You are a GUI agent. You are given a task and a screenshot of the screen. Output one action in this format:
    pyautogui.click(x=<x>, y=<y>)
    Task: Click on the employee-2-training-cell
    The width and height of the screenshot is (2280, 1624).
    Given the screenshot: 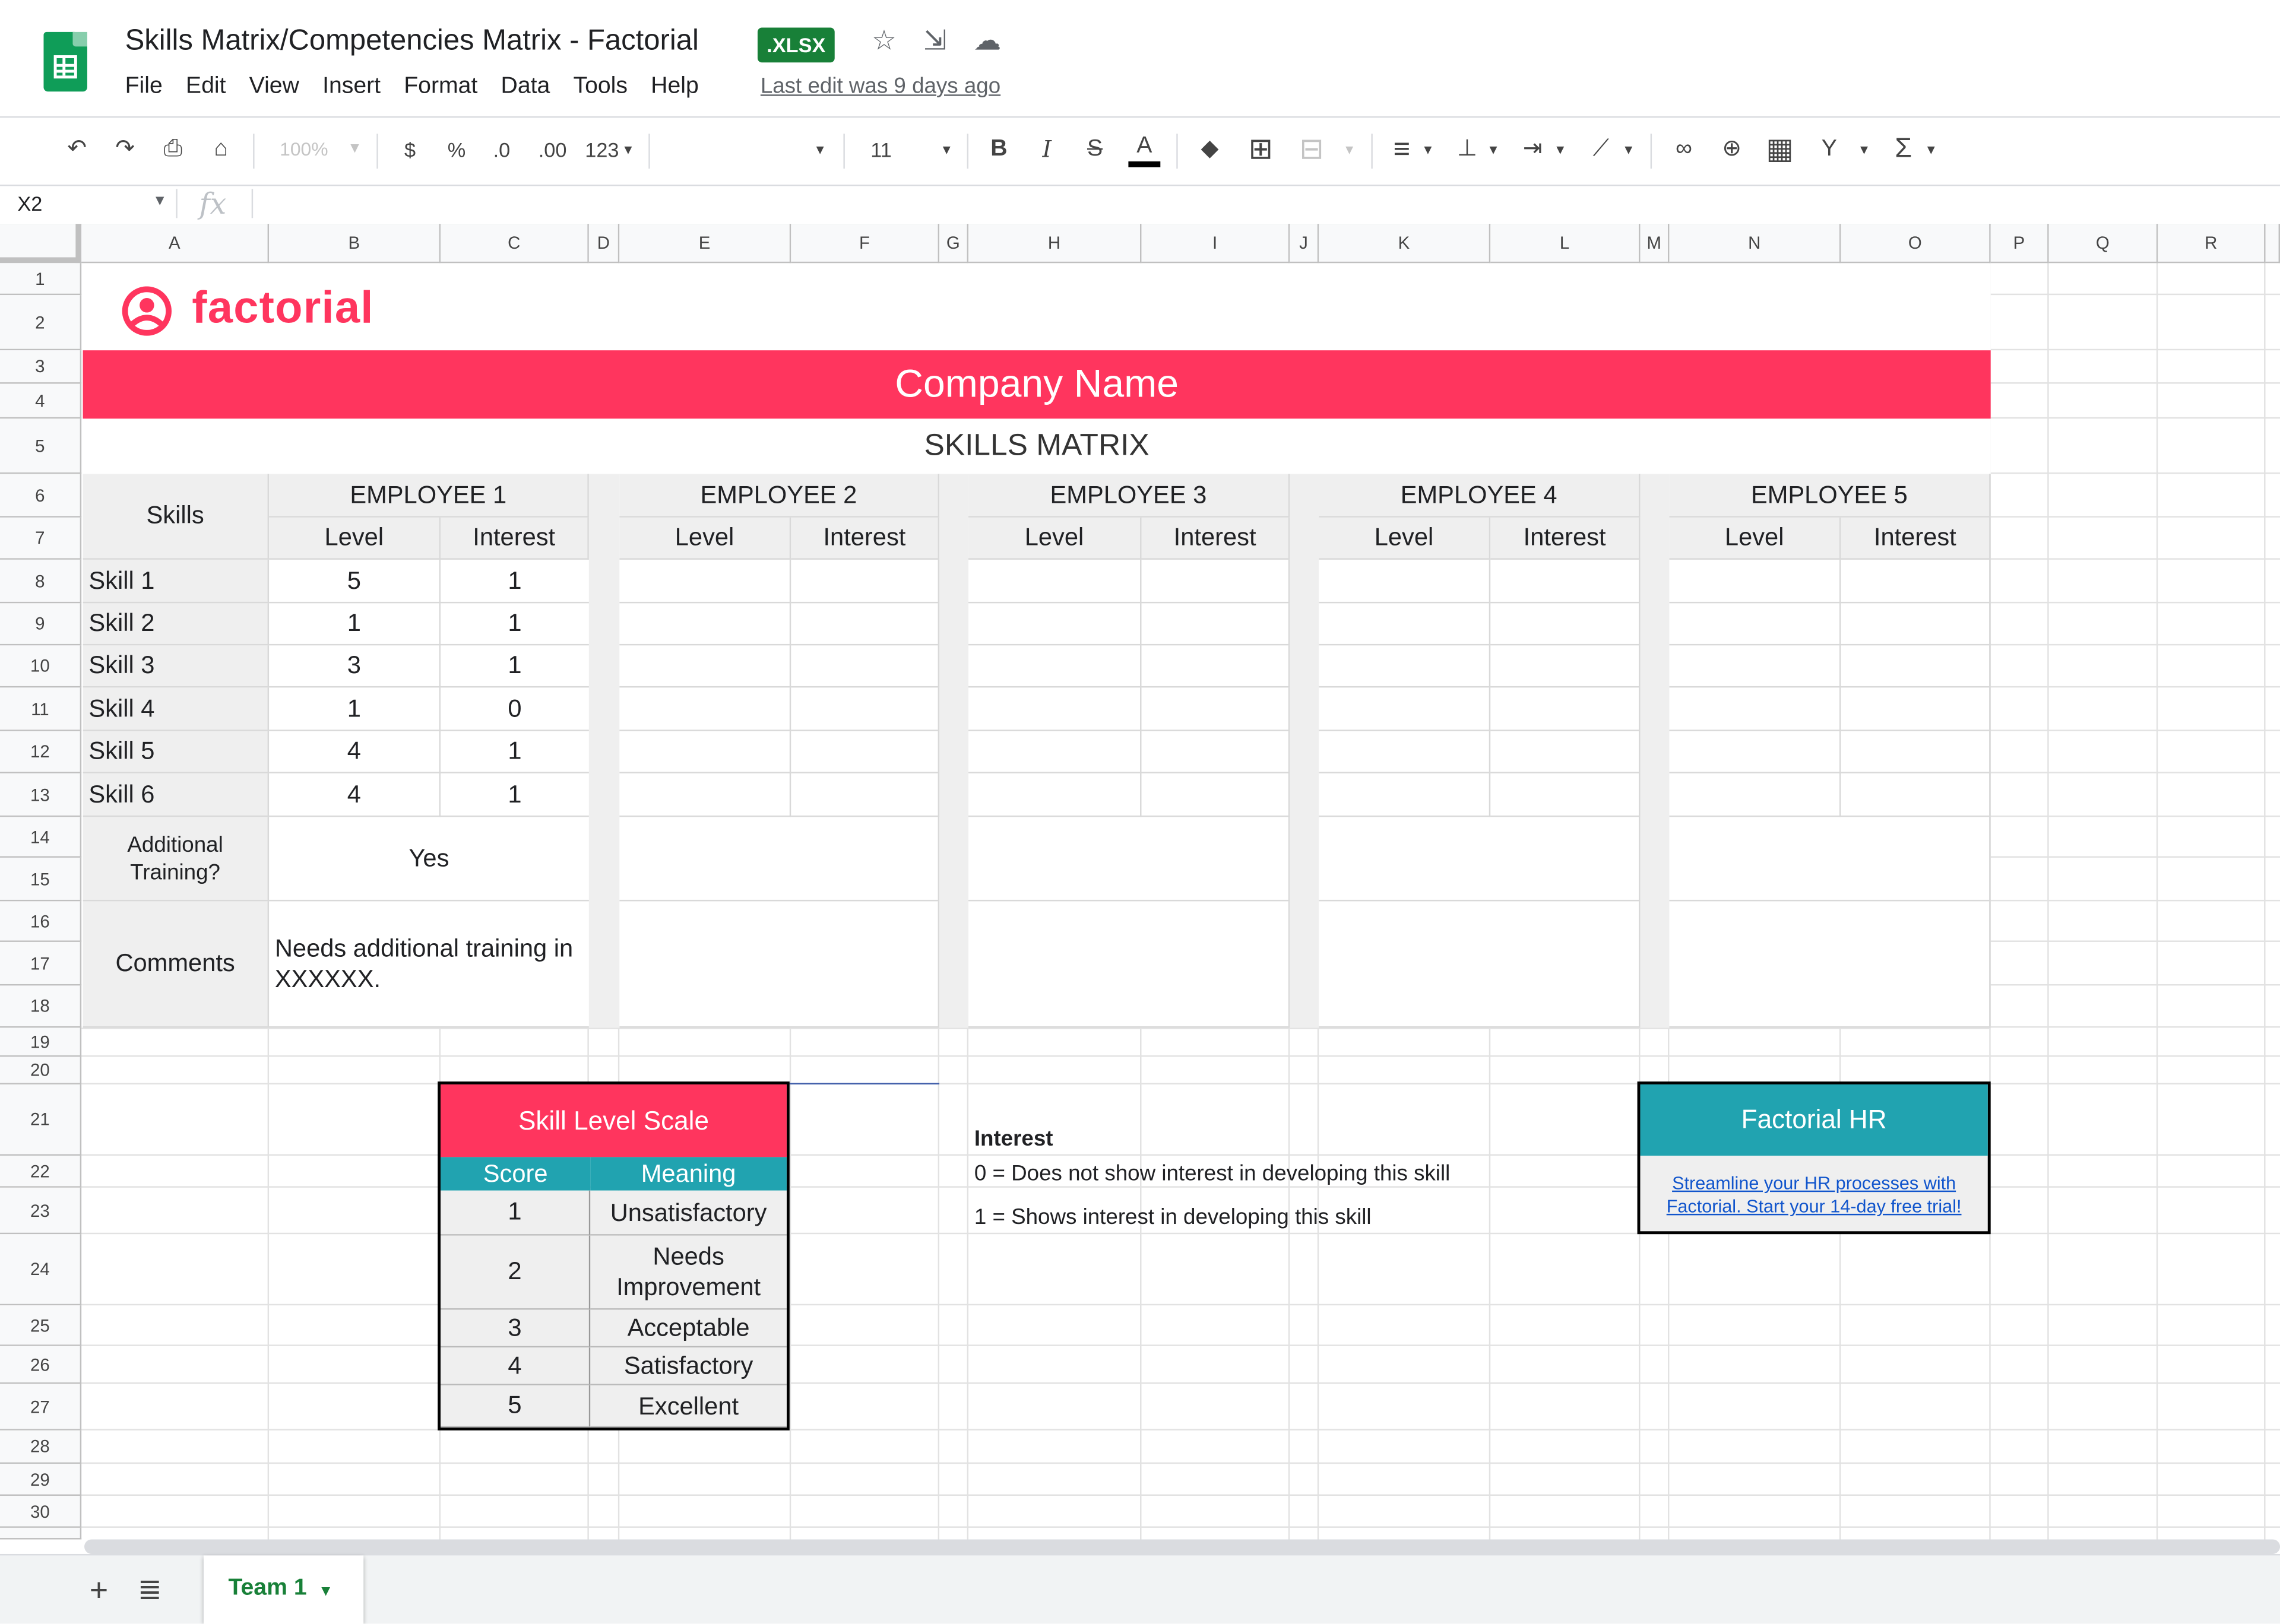 What is the action you would take?
    pyautogui.click(x=779, y=859)
    